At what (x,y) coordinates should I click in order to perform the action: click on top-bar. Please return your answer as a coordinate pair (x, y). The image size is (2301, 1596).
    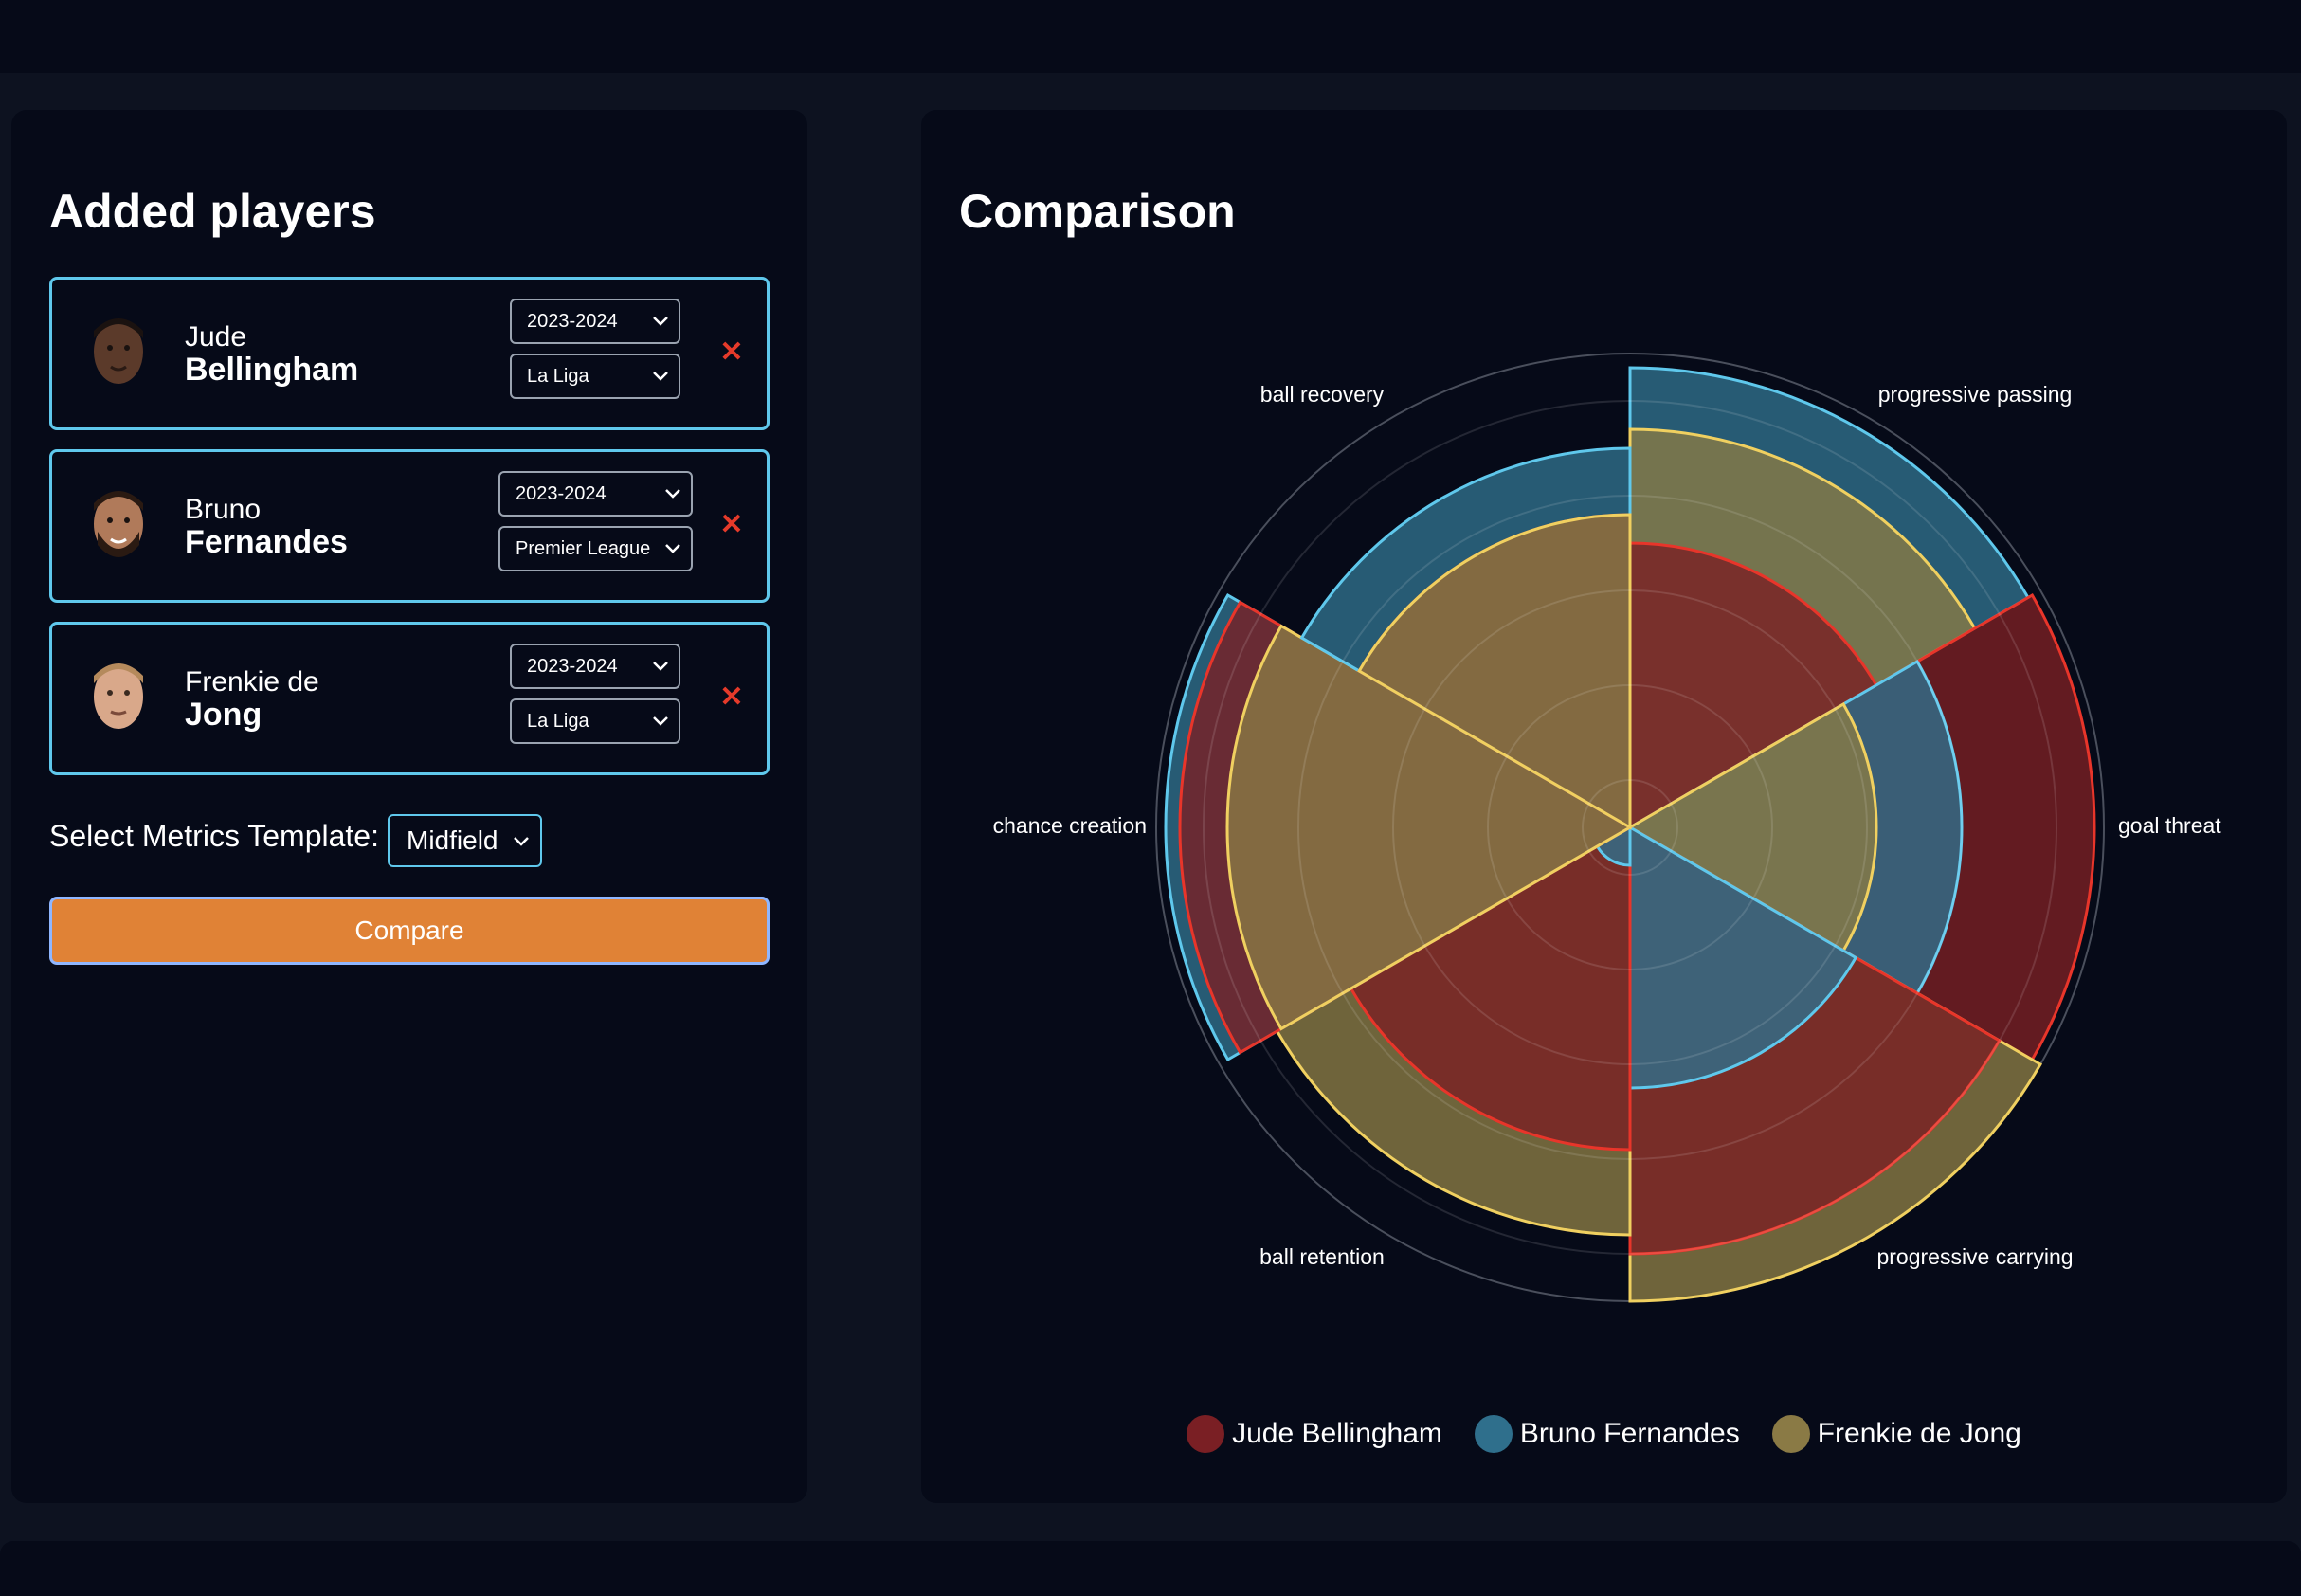
    Looking at the image, I should click on (1150, 37).